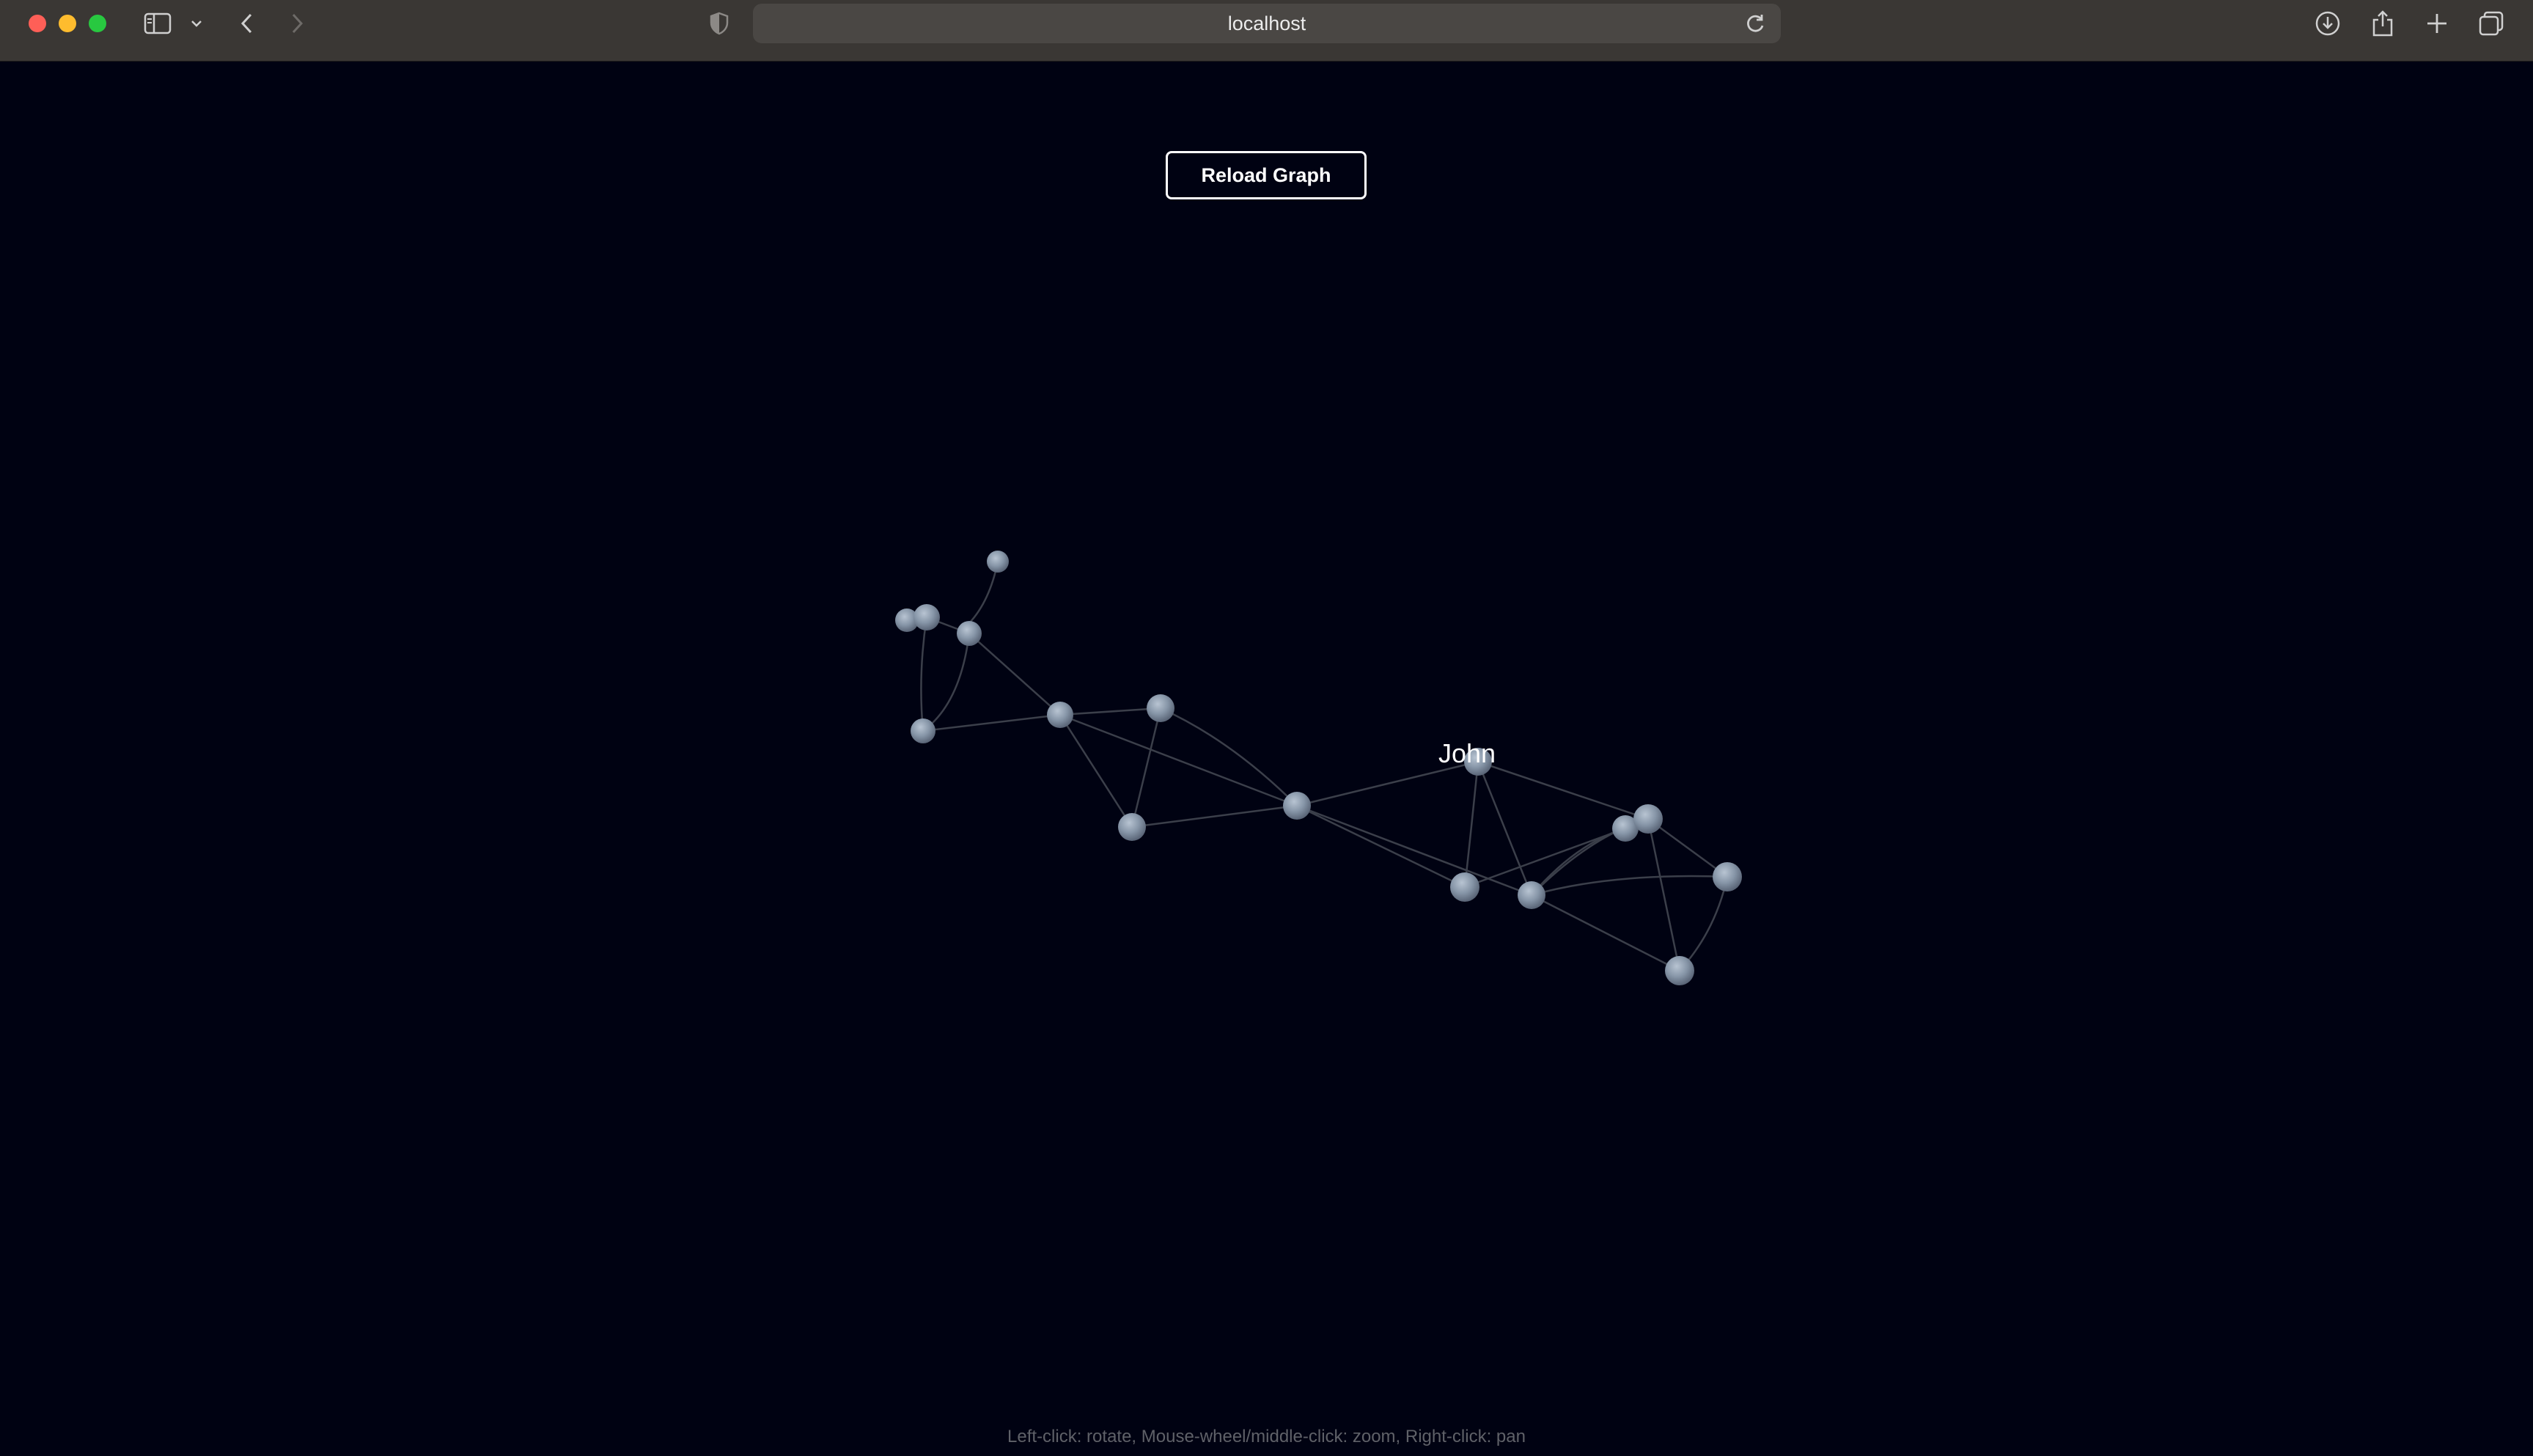 The image size is (2533, 1456). Describe the element at coordinates (1266, 175) in the screenshot. I see `reload-graph-button: Reload Graph` at that location.